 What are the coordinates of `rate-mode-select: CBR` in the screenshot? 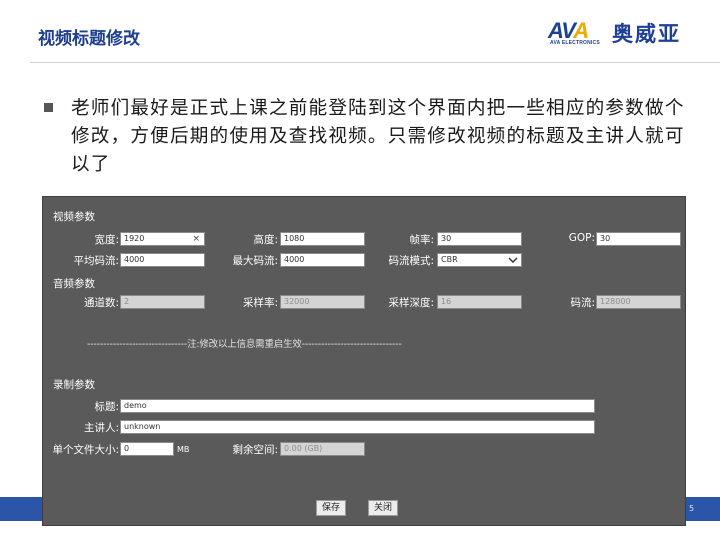 It's located at (479, 260).